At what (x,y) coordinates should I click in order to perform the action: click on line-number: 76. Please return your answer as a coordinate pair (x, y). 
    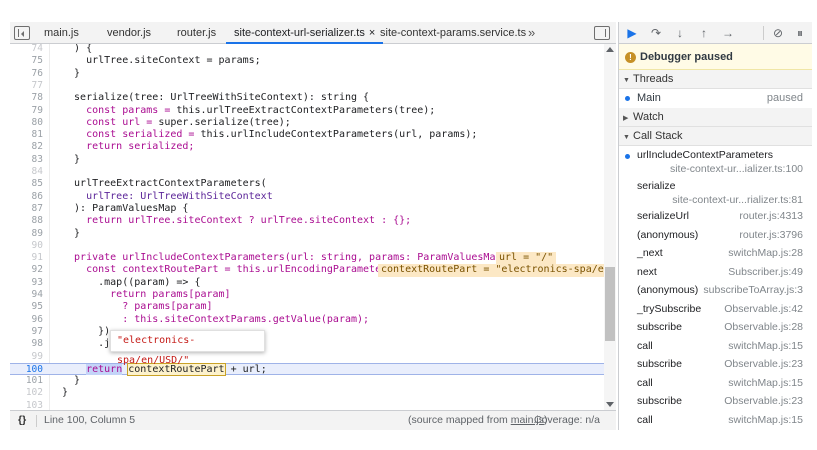
    Looking at the image, I should click on (37, 73).